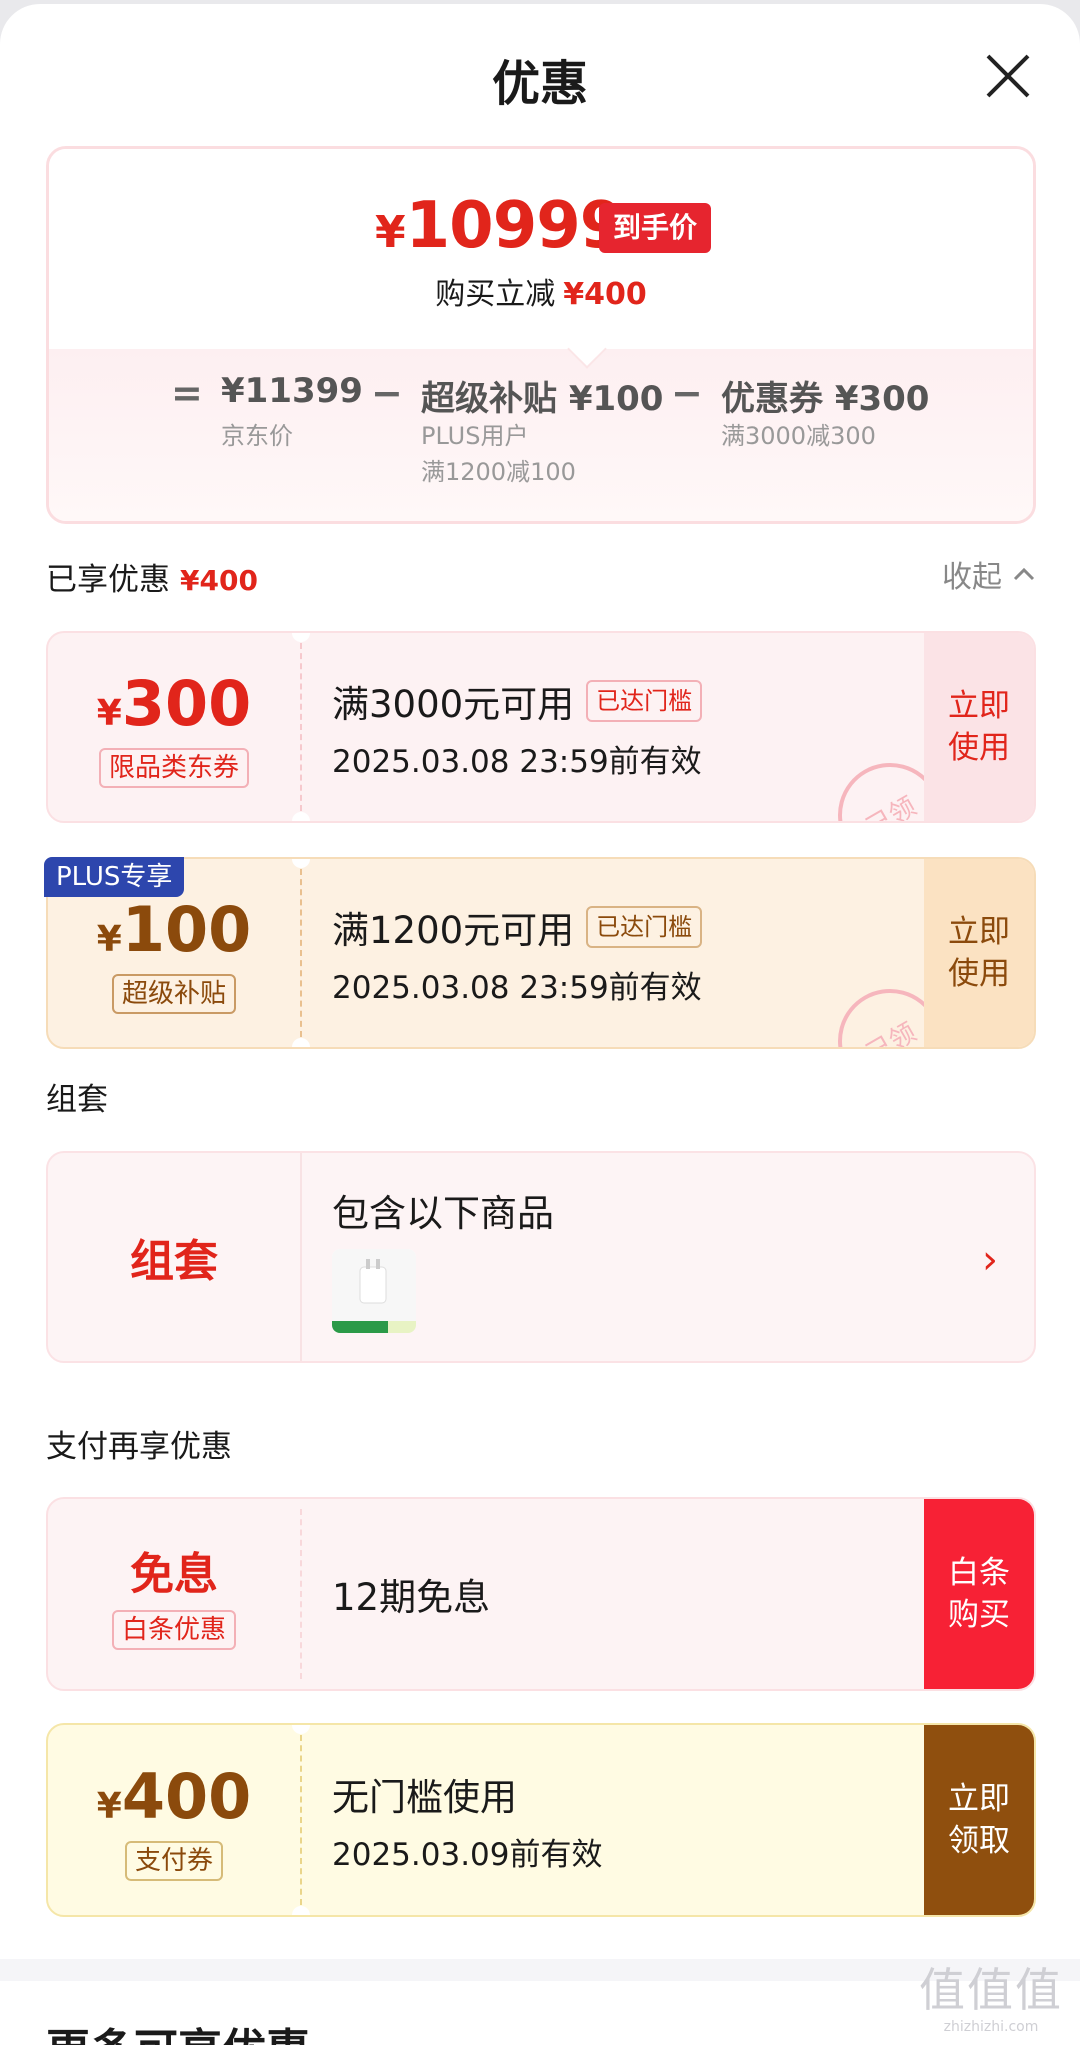  I want to click on chevron-up-icon, so click(1024, 574).